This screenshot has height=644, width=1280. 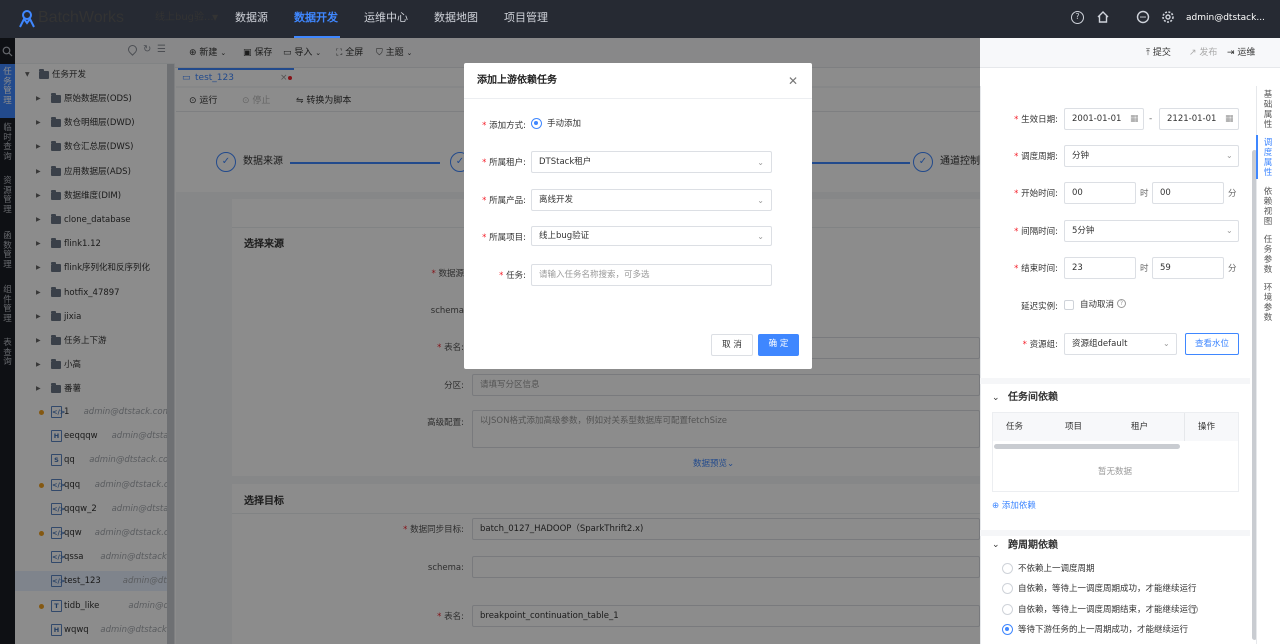 I want to click on end-hour-select: 23, so click(x=1100, y=268).